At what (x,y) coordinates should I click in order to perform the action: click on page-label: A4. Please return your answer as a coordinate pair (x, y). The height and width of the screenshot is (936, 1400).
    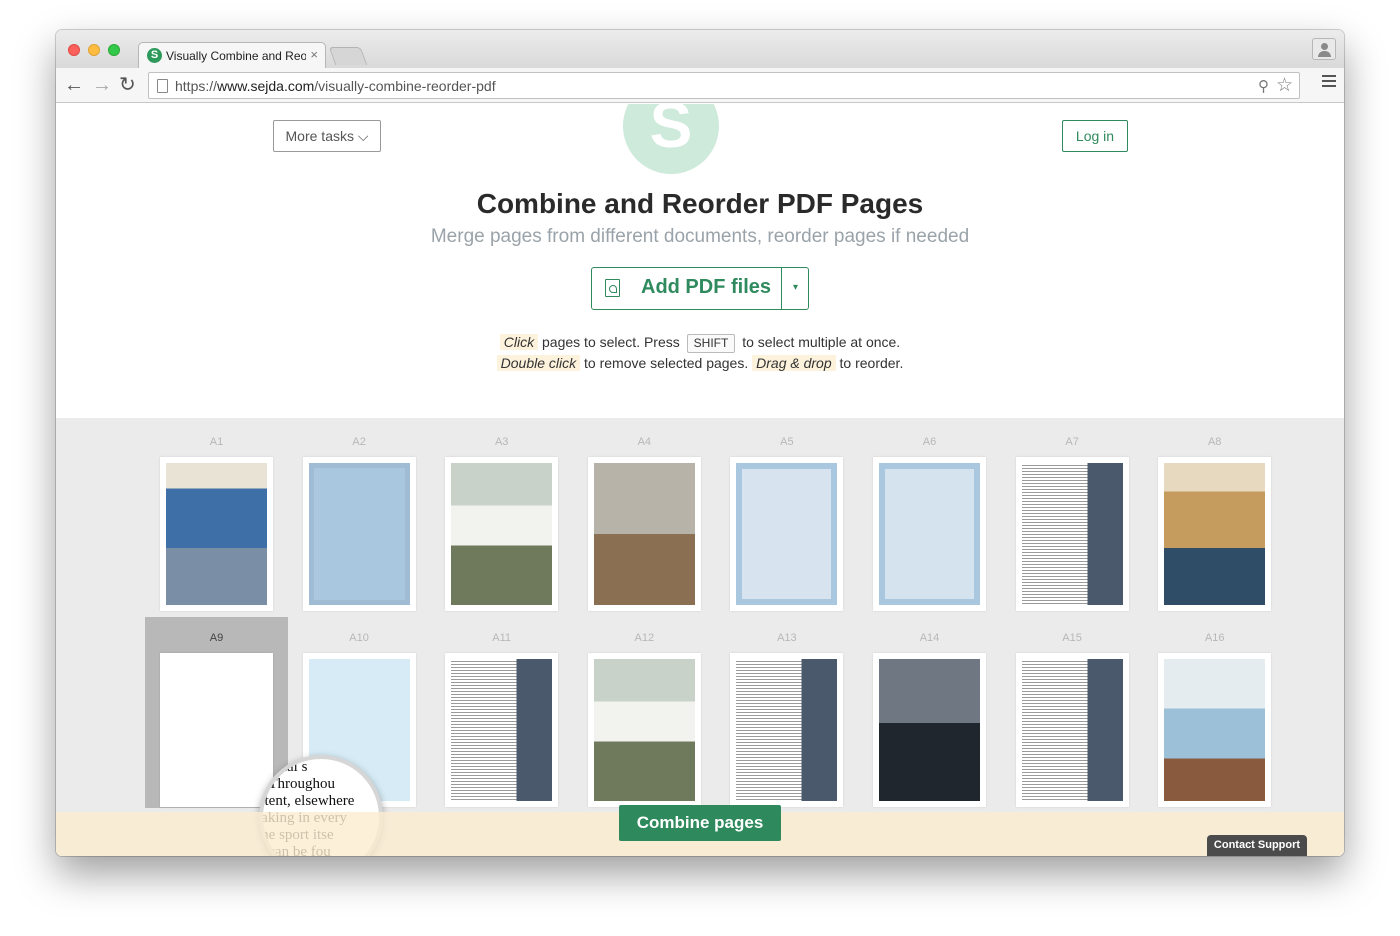
    Looking at the image, I should click on (644, 442).